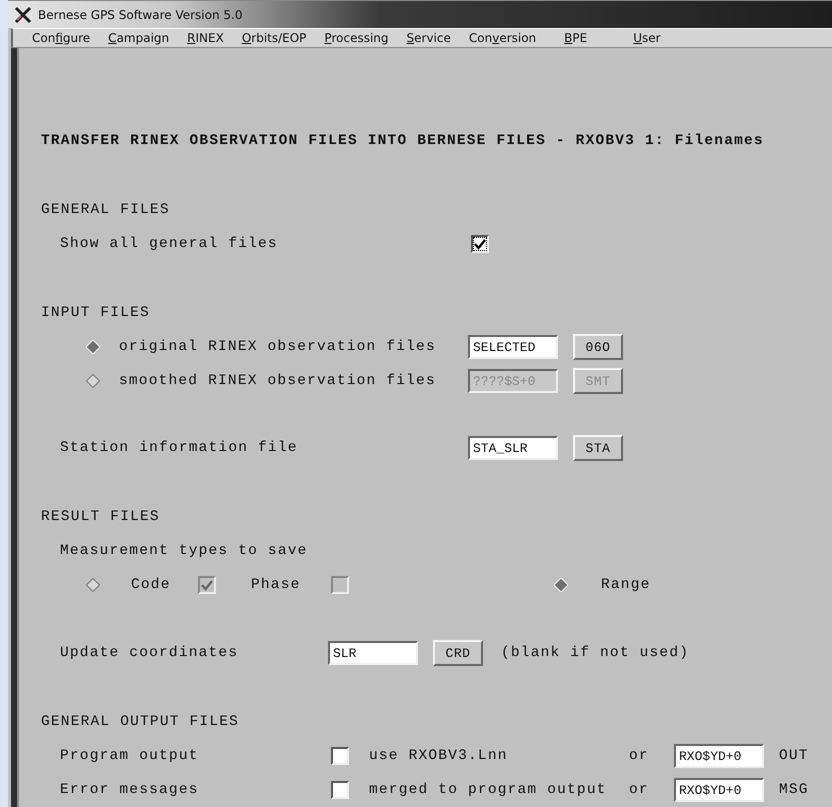 The width and height of the screenshot is (832, 807). I want to click on field-label: Measurement types to save, so click(184, 551).